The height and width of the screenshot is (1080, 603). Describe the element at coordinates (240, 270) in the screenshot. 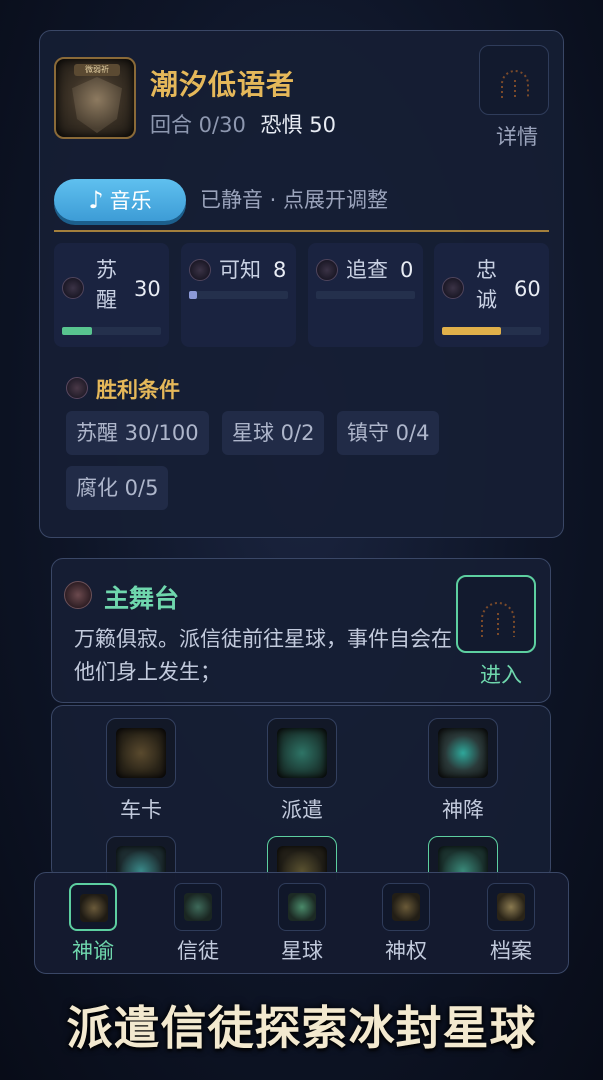

I see `stat-label: 可知` at that location.